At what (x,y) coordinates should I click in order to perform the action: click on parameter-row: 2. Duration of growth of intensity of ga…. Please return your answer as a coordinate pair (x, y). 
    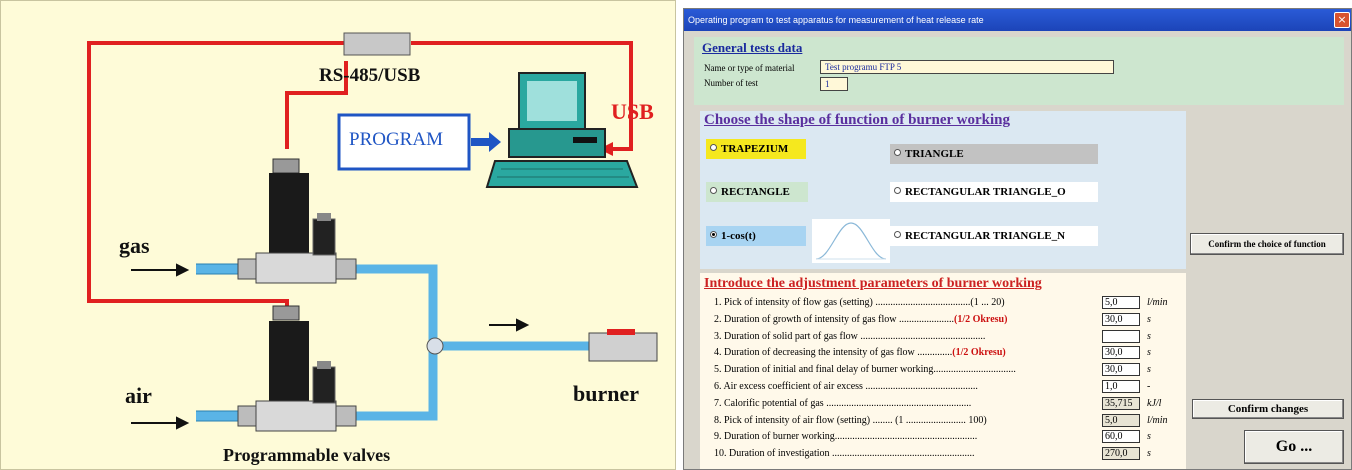
    Looking at the image, I should click on (860, 320).